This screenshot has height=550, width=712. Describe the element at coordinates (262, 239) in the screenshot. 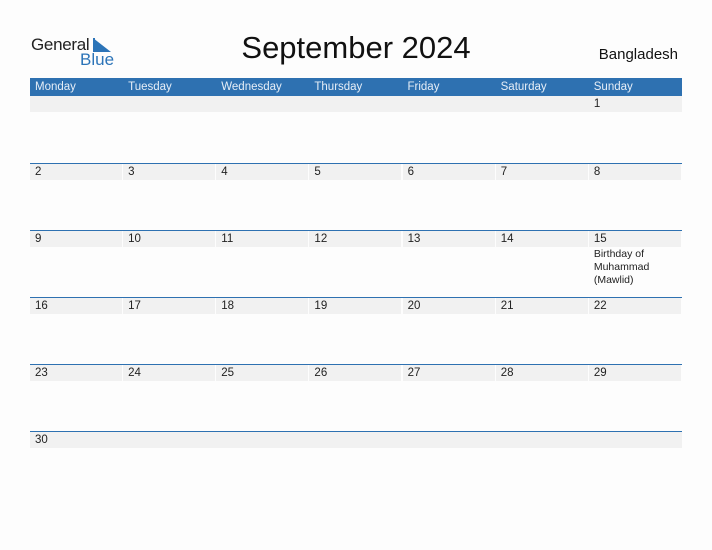

I see `day-number: 11` at that location.